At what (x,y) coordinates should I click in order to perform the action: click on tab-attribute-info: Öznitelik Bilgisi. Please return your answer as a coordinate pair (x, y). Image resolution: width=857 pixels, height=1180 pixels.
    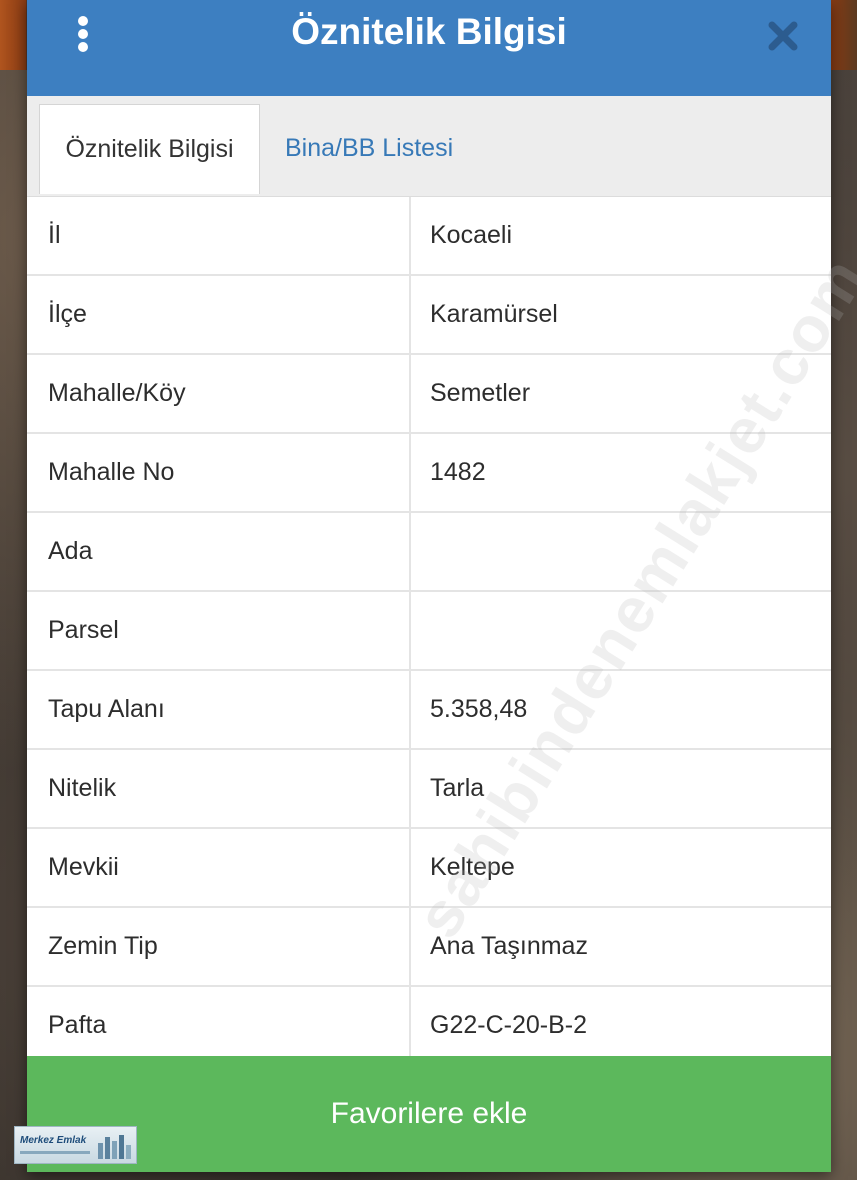
    Looking at the image, I should click on (149, 149).